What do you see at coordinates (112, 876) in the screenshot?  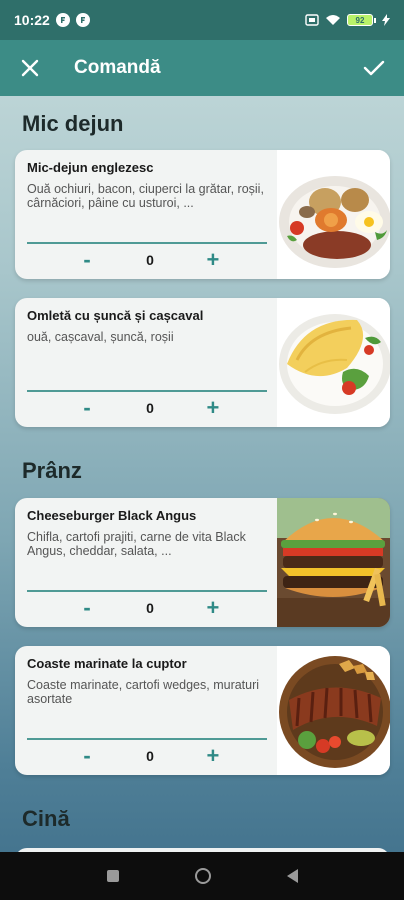 I see `recents-icon` at bounding box center [112, 876].